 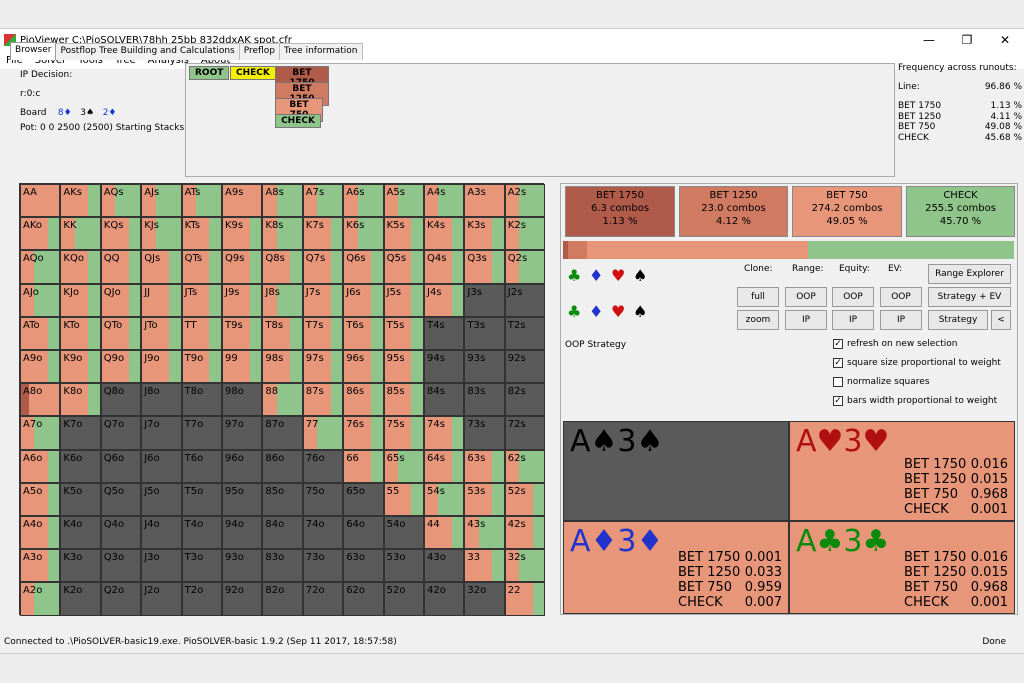 I want to click on equity-oop-button: OOP, so click(x=853, y=297).